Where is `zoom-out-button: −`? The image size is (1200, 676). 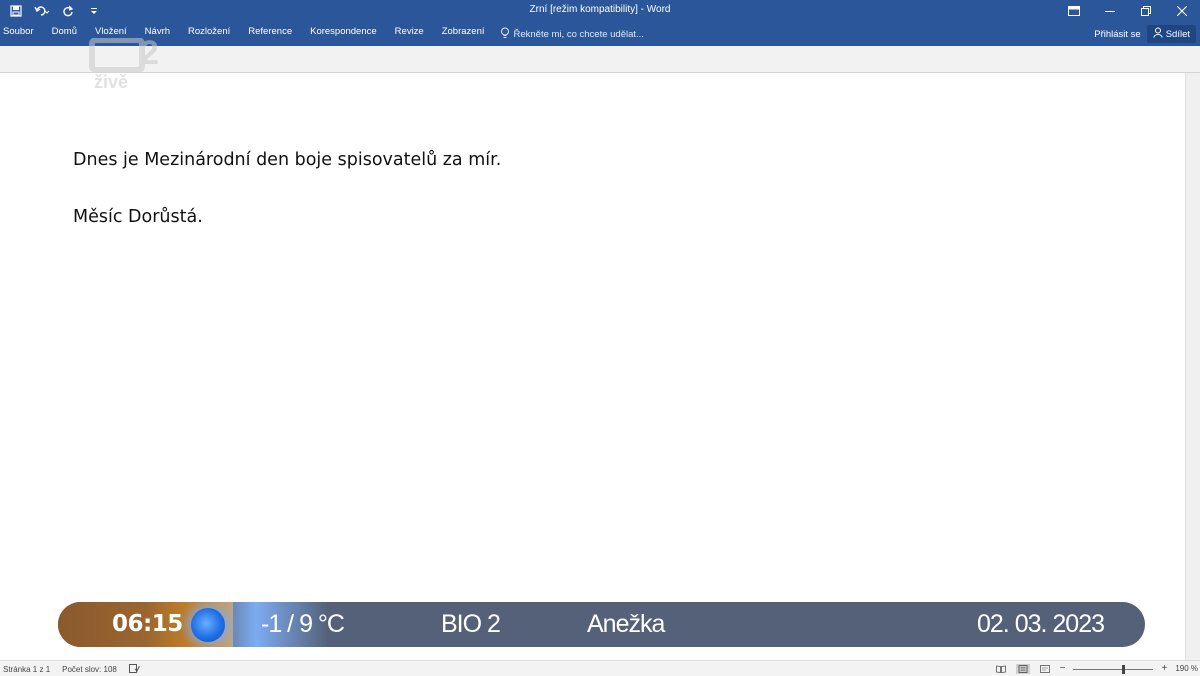 zoom-out-button: − is located at coordinates (1063, 668).